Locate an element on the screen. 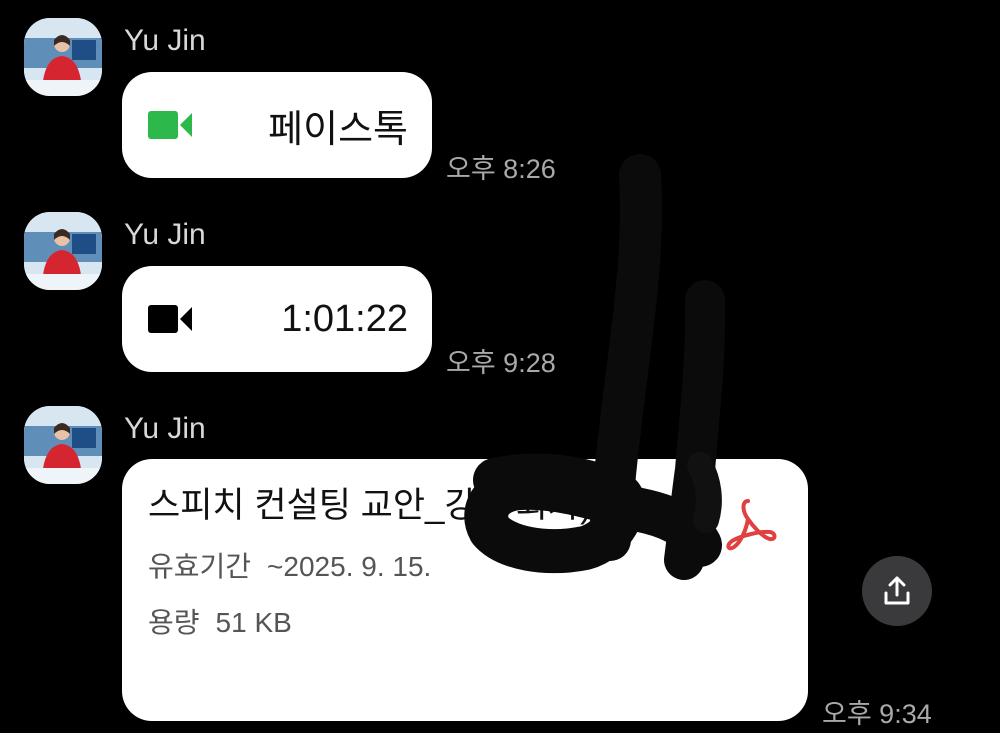 This screenshot has width=1000, height=733. file-size: 용량 51 KB is located at coordinates (465, 621).